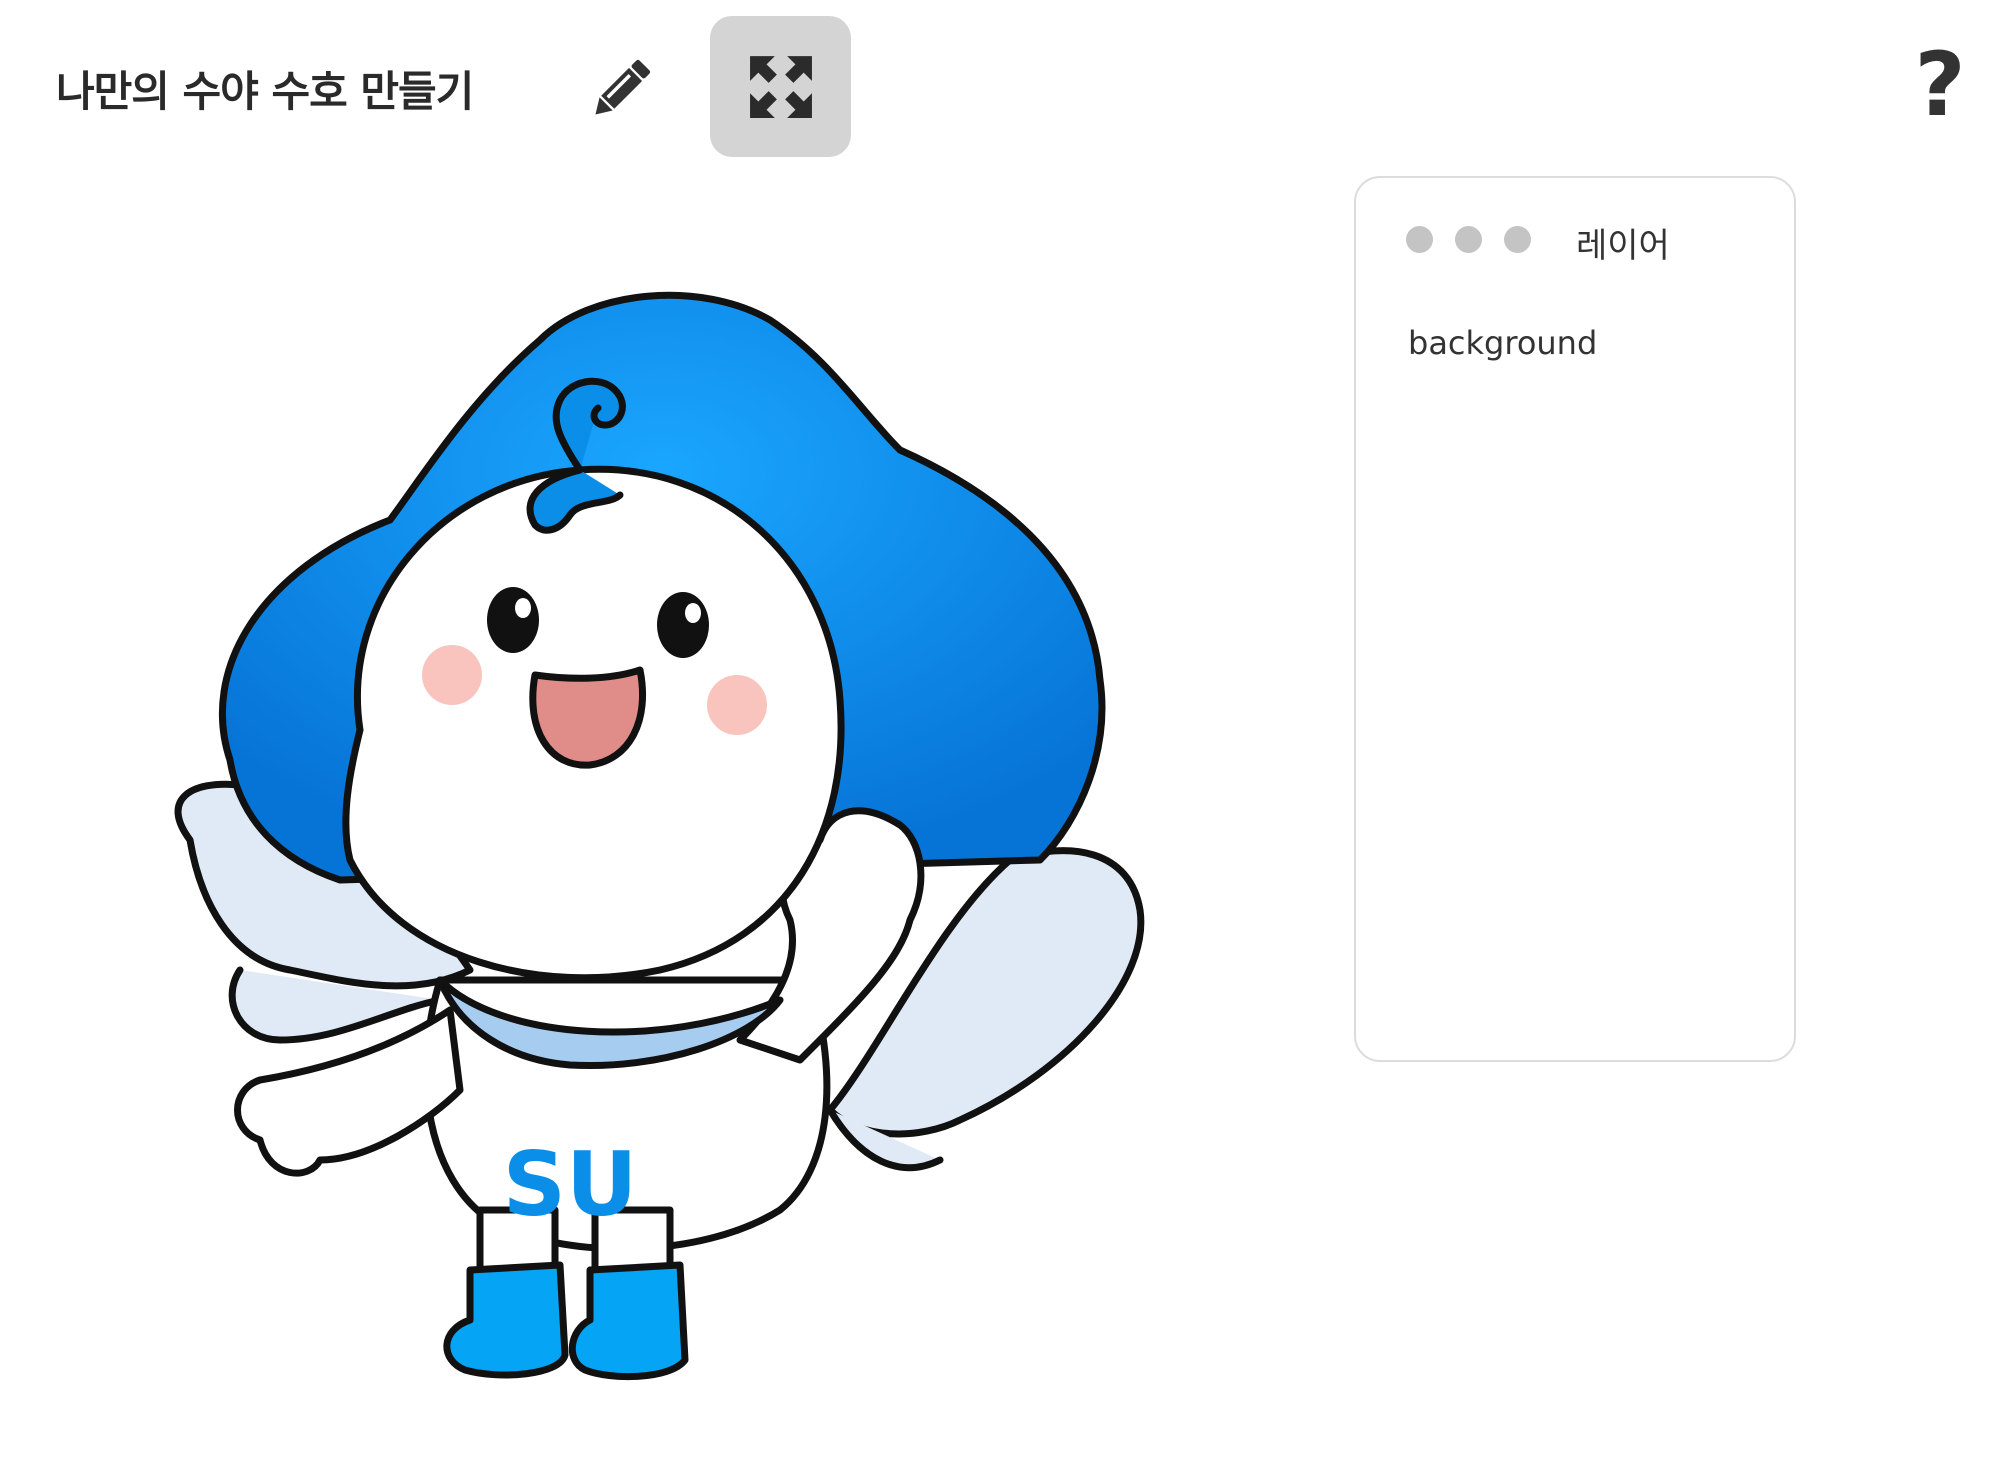 The height and width of the screenshot is (1475, 2000). Describe the element at coordinates (1623, 246) in the screenshot. I see `layer-panel-title: 레이어` at that location.